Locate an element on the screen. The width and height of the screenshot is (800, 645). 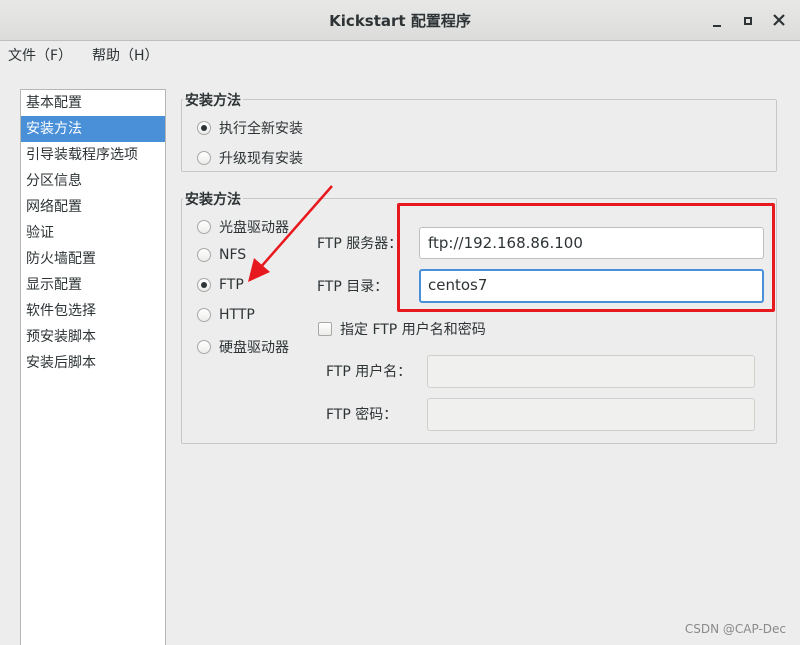
sidebar-item-basic-config: 基本配置 is located at coordinates (93, 103).